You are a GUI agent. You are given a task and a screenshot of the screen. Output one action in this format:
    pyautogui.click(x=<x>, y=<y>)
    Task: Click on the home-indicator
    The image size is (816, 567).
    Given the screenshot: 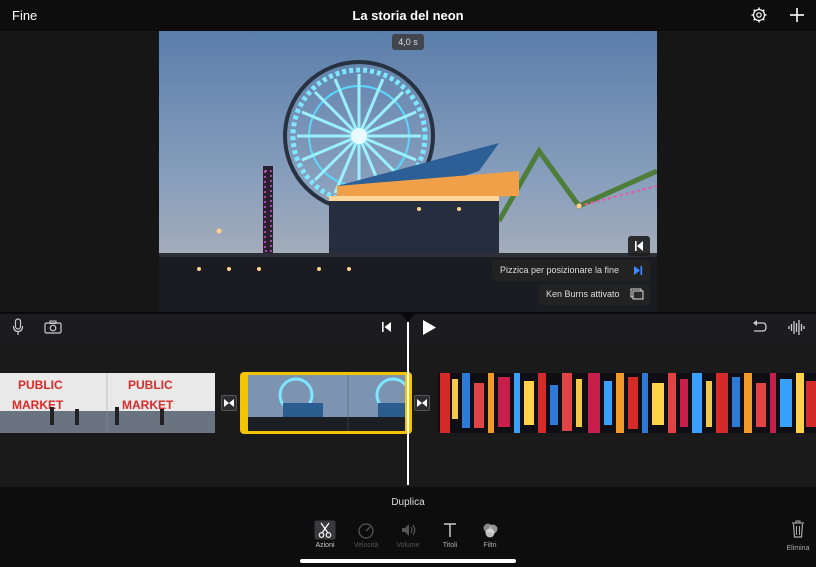 What is the action you would take?
    pyautogui.click(x=408, y=561)
    